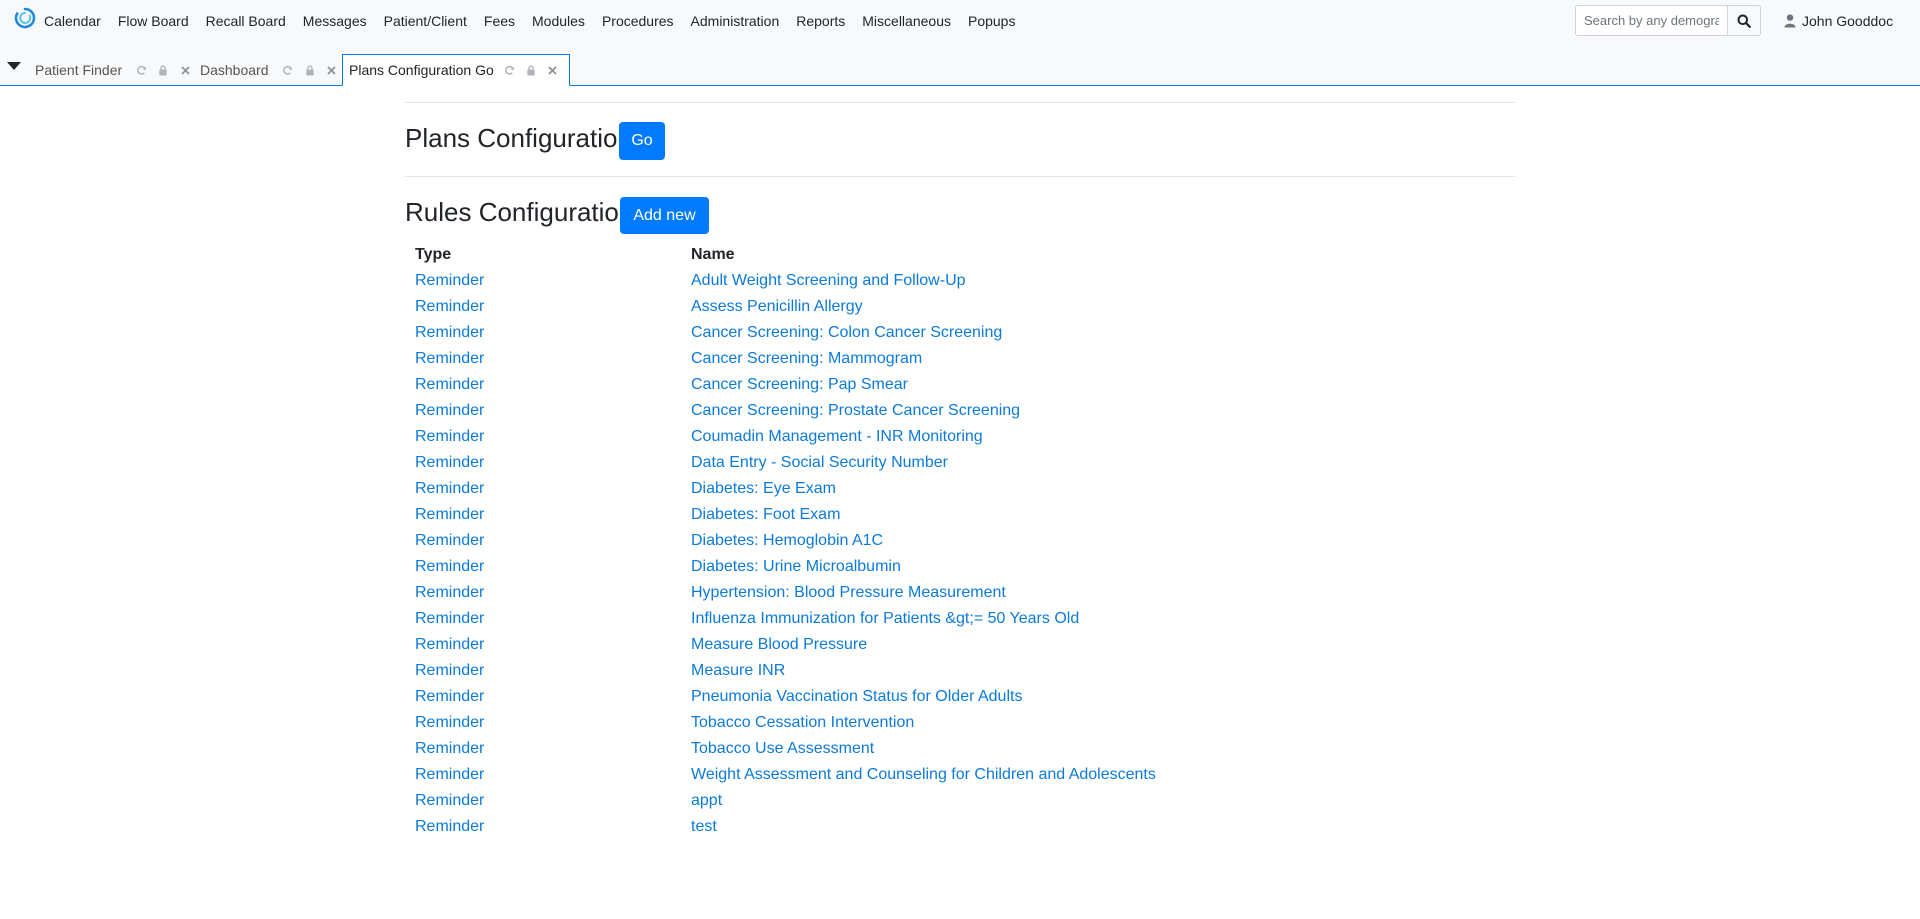  What do you see at coordinates (960, 102) in the screenshot?
I see `divider` at bounding box center [960, 102].